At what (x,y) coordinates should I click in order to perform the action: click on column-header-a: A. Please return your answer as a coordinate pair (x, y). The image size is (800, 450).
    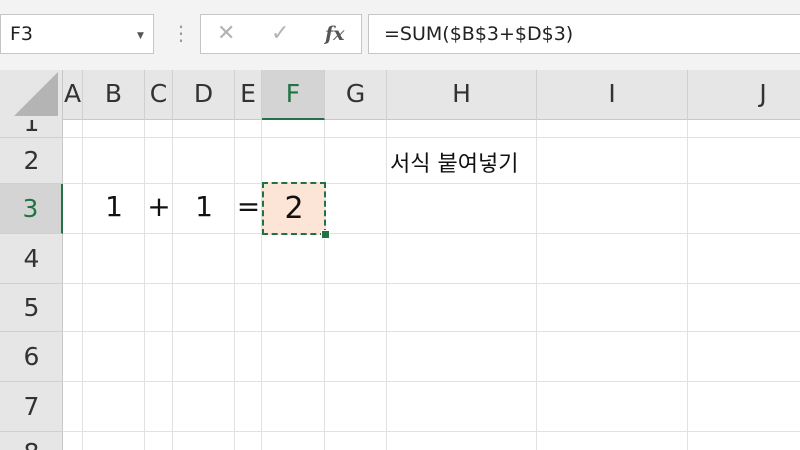
    Looking at the image, I should click on (73, 95).